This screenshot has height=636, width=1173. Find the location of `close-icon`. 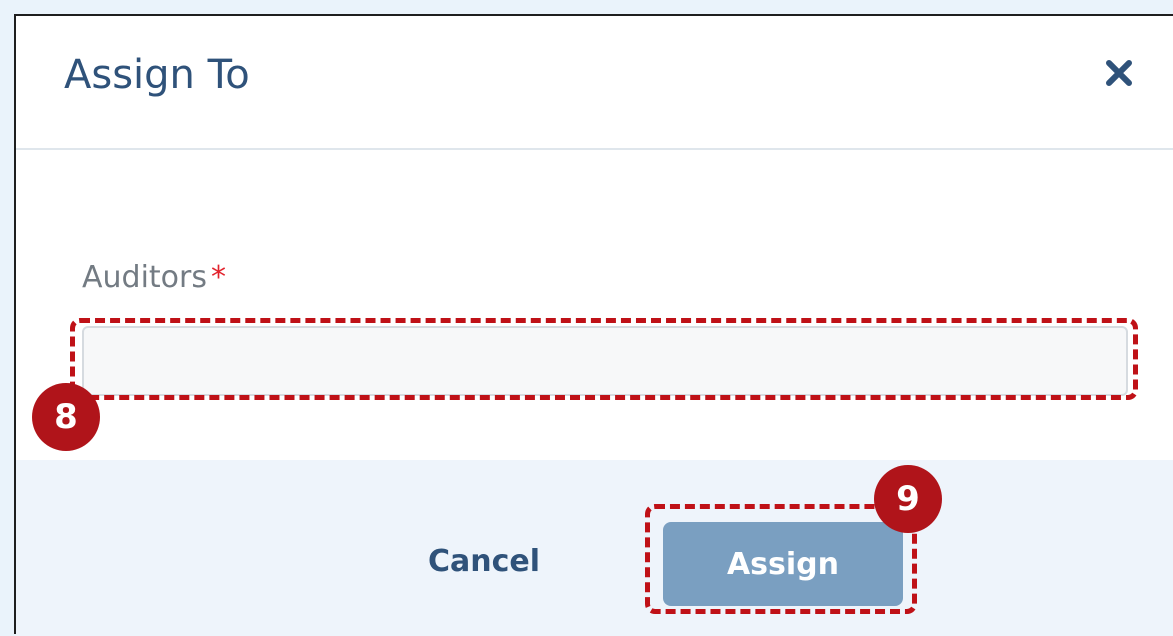

close-icon is located at coordinates (1119, 73).